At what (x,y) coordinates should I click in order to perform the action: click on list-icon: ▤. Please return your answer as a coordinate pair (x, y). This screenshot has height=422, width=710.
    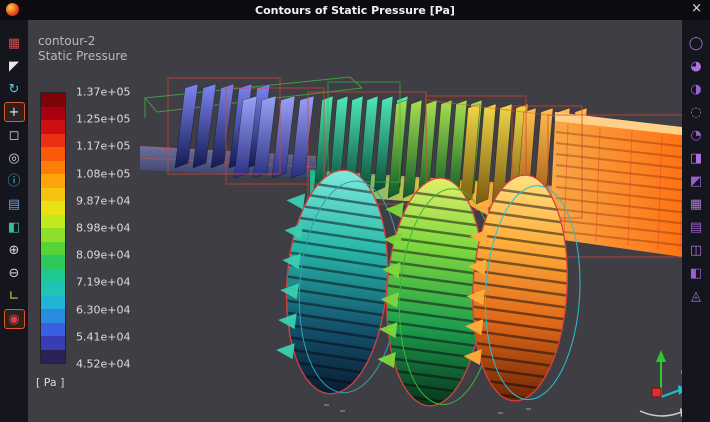
    Looking at the image, I should click on (696, 227).